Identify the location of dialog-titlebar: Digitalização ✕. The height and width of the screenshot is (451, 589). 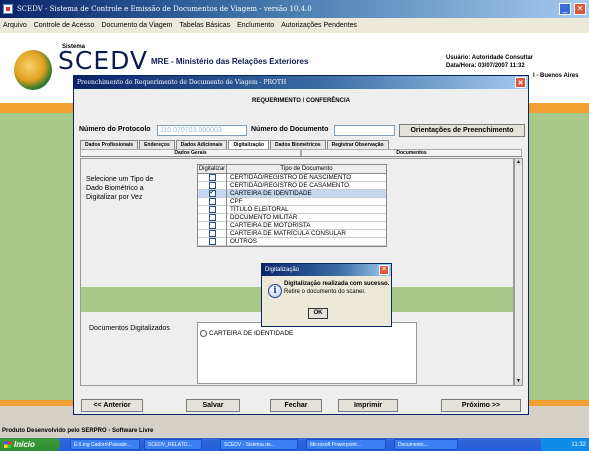
(326, 270).